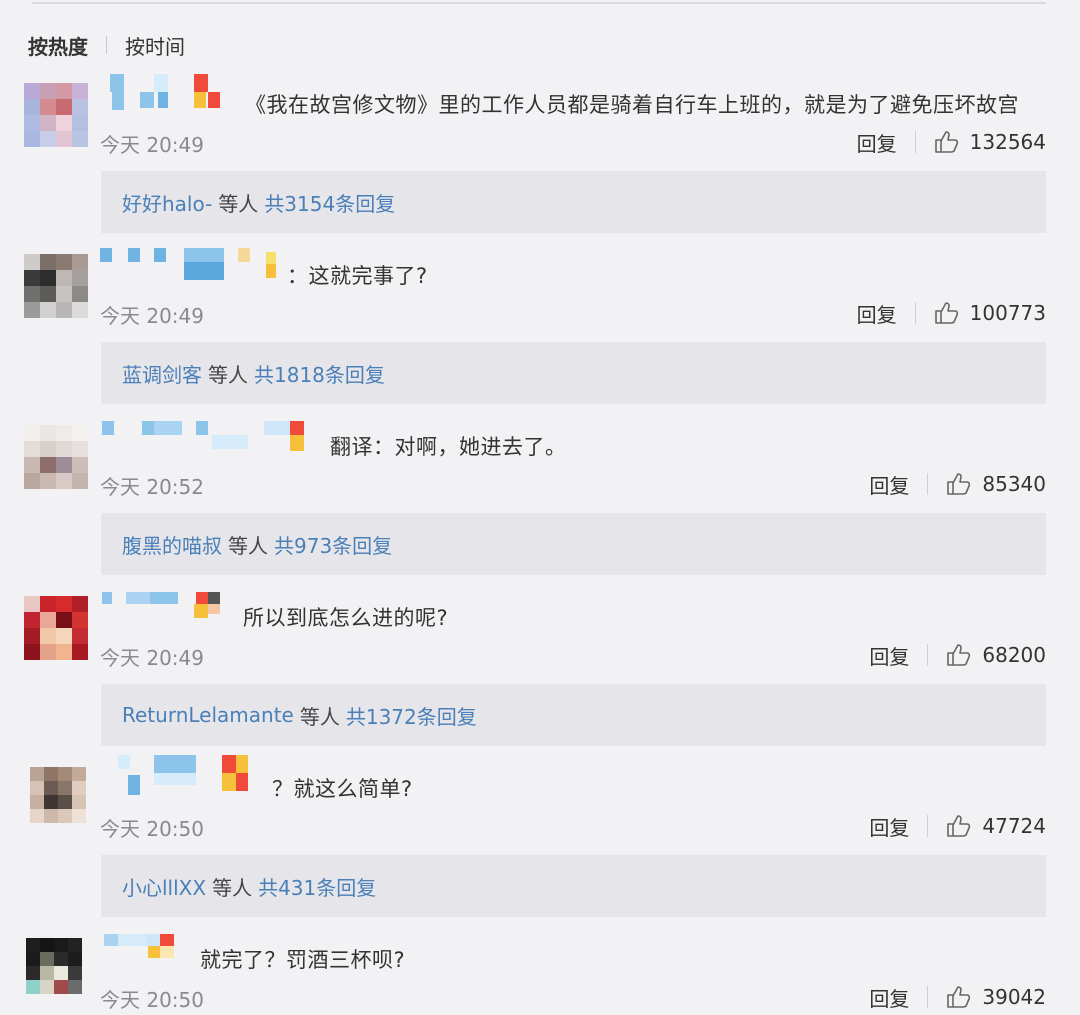  Describe the element at coordinates (1014, 997) in the screenshot. I see `like-count: 39042` at that location.